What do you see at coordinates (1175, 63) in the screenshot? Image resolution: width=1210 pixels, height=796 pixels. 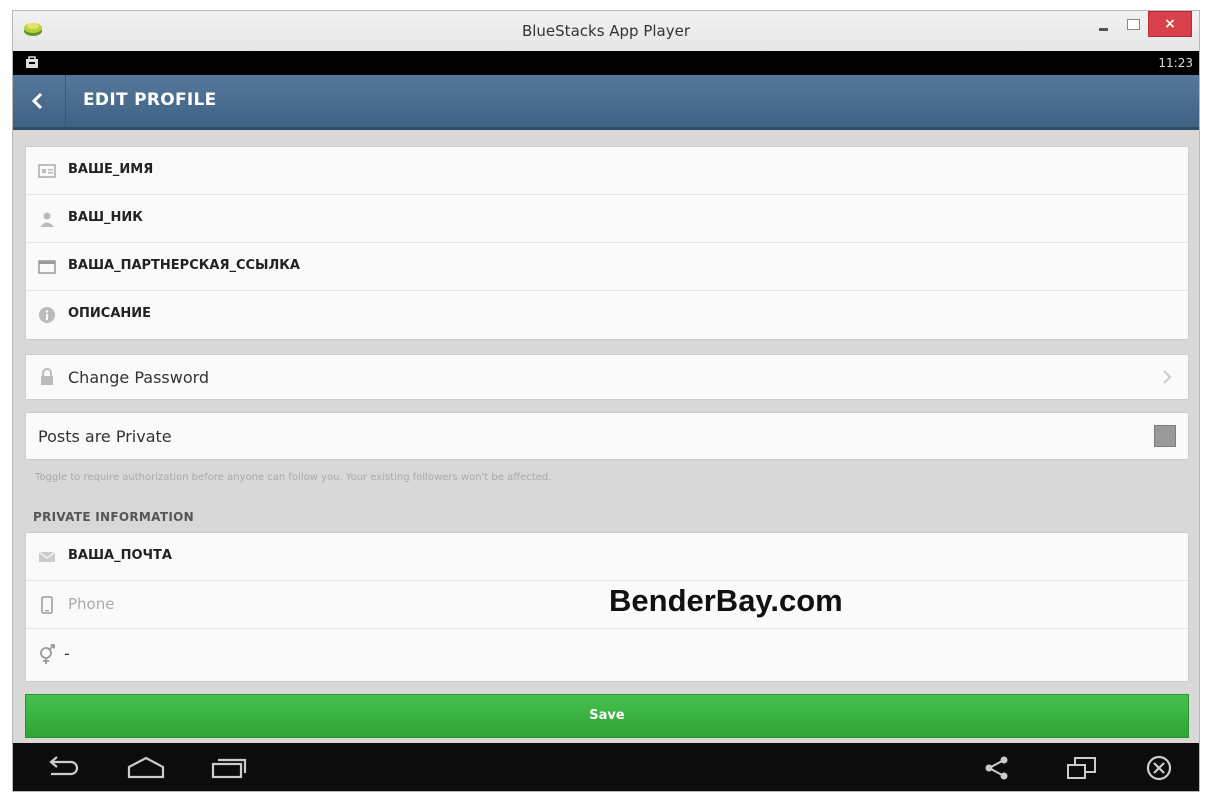 I see `status-time: 11:23` at bounding box center [1175, 63].